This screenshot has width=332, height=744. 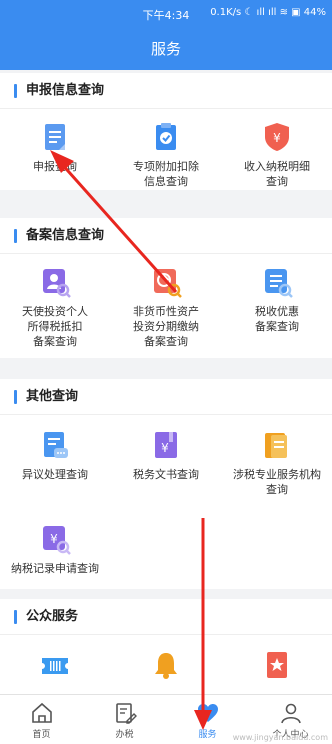 I want to click on yuan-search-icon: ¥, so click(x=57, y=540).